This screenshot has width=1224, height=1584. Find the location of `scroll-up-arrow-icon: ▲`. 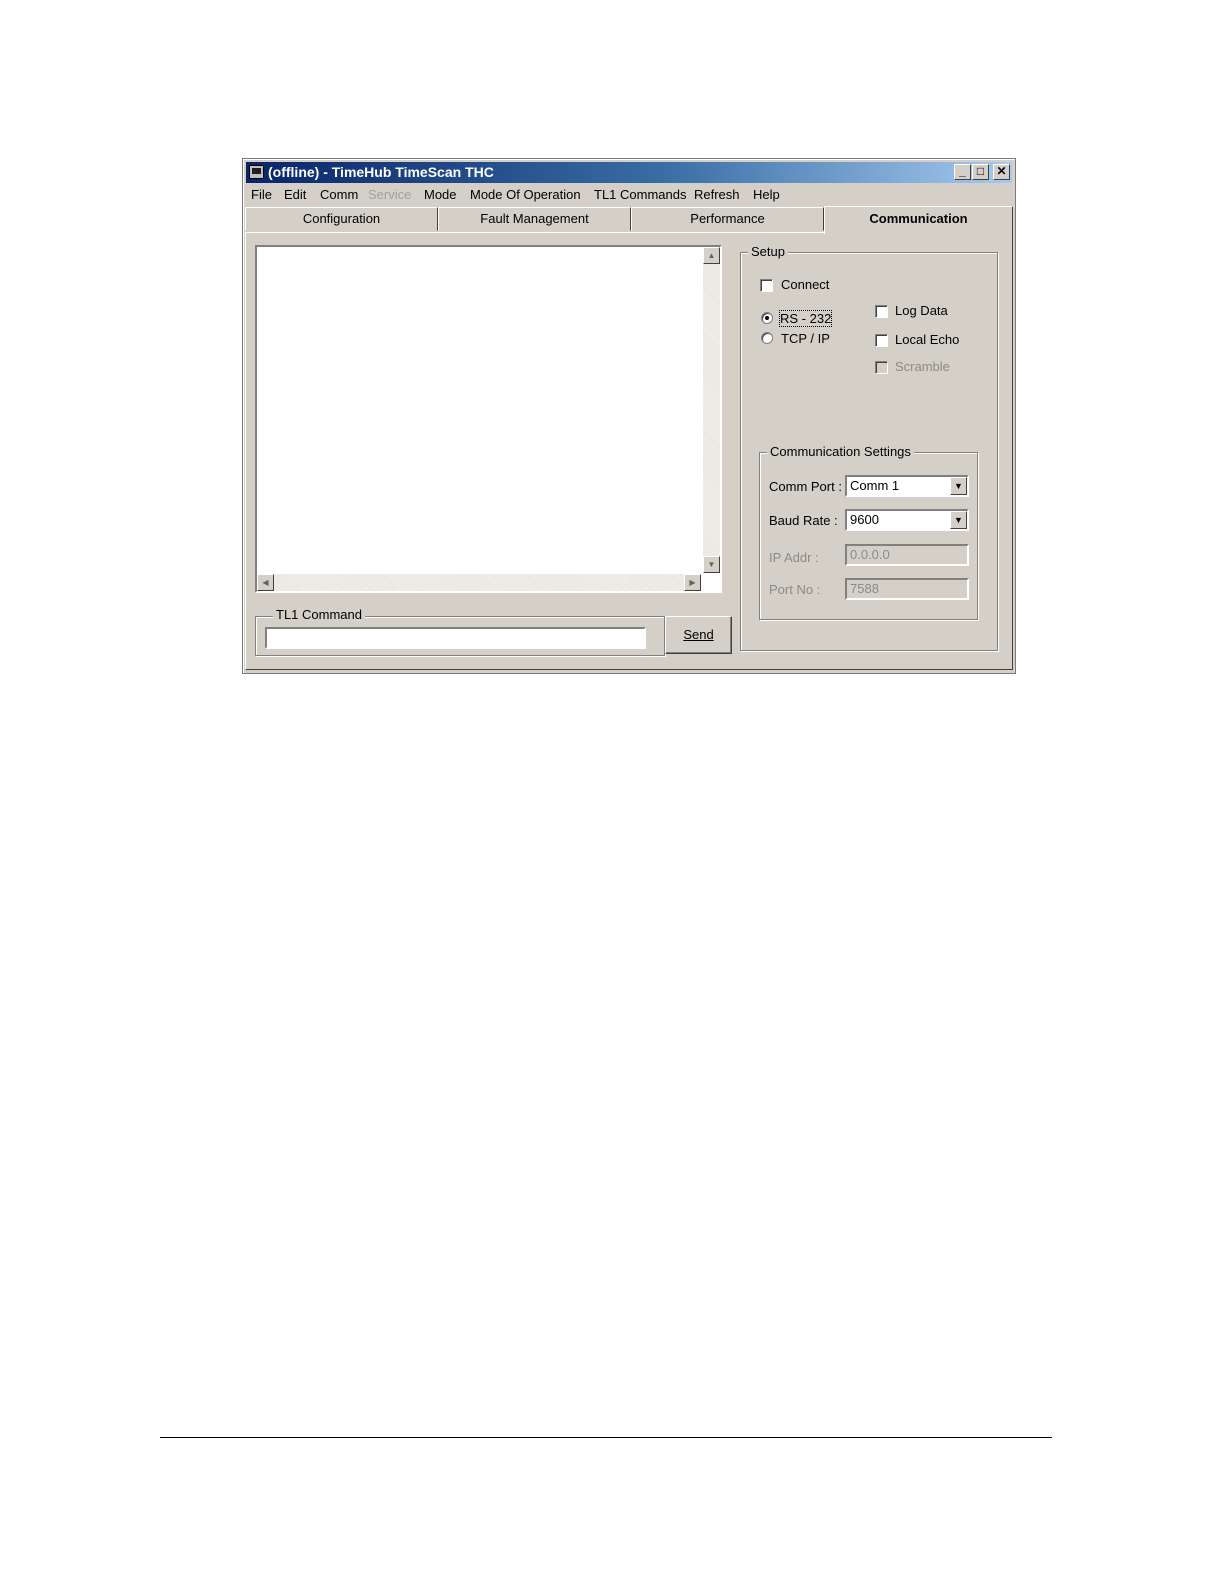

scroll-up-arrow-icon: ▲ is located at coordinates (711, 255).